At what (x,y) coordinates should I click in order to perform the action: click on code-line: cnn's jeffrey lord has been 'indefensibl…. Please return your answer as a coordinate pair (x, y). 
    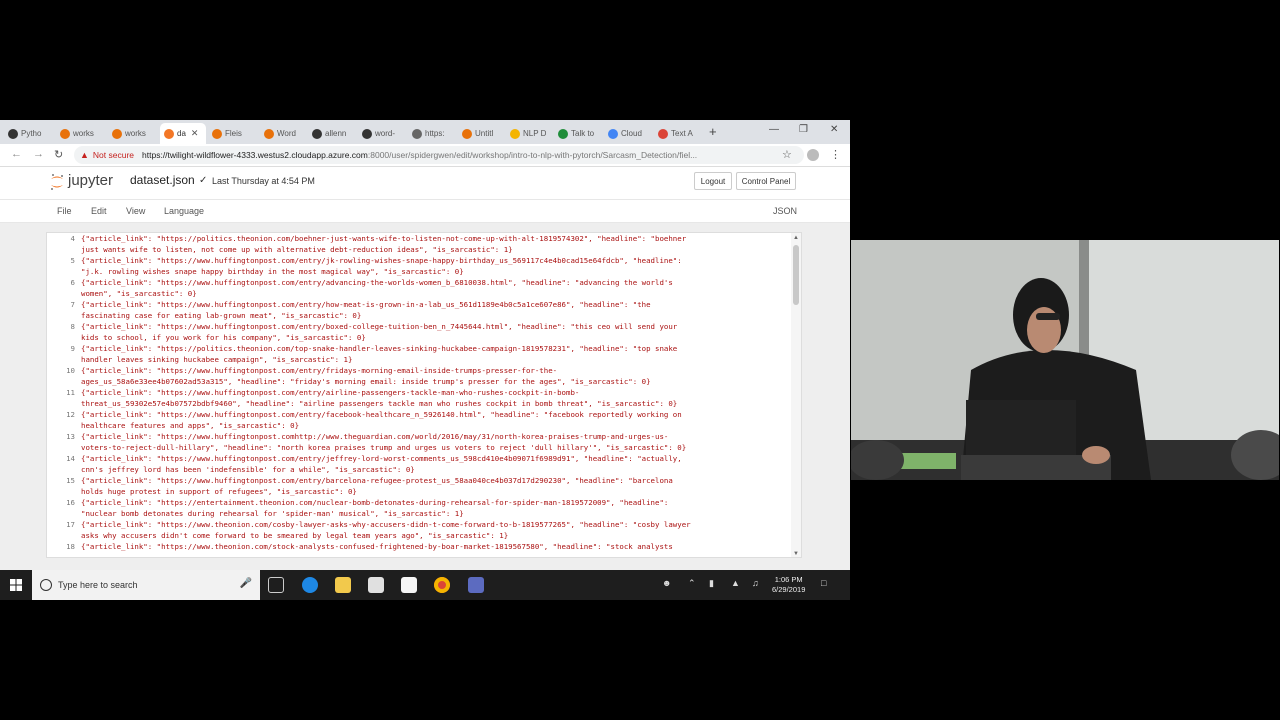
    Looking at the image, I should click on (419, 469).